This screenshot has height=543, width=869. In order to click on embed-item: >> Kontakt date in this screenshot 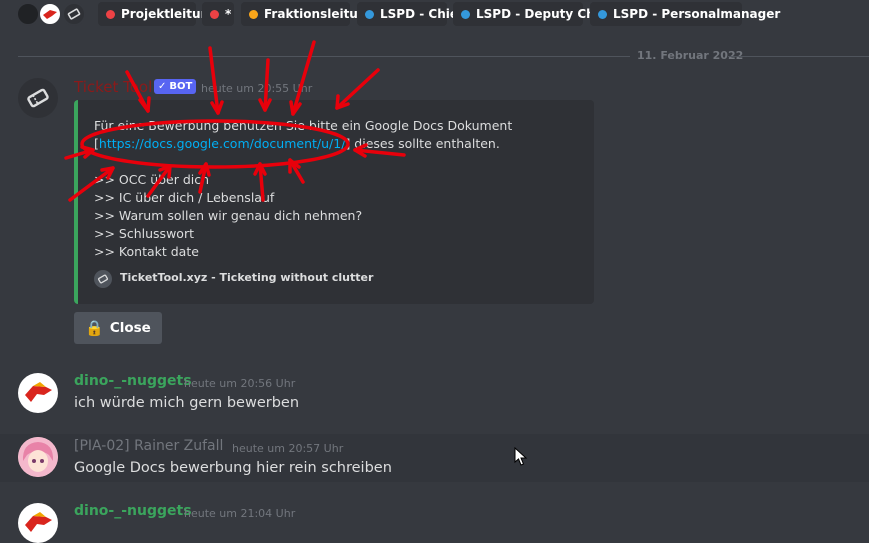, I will do `click(146, 251)`.